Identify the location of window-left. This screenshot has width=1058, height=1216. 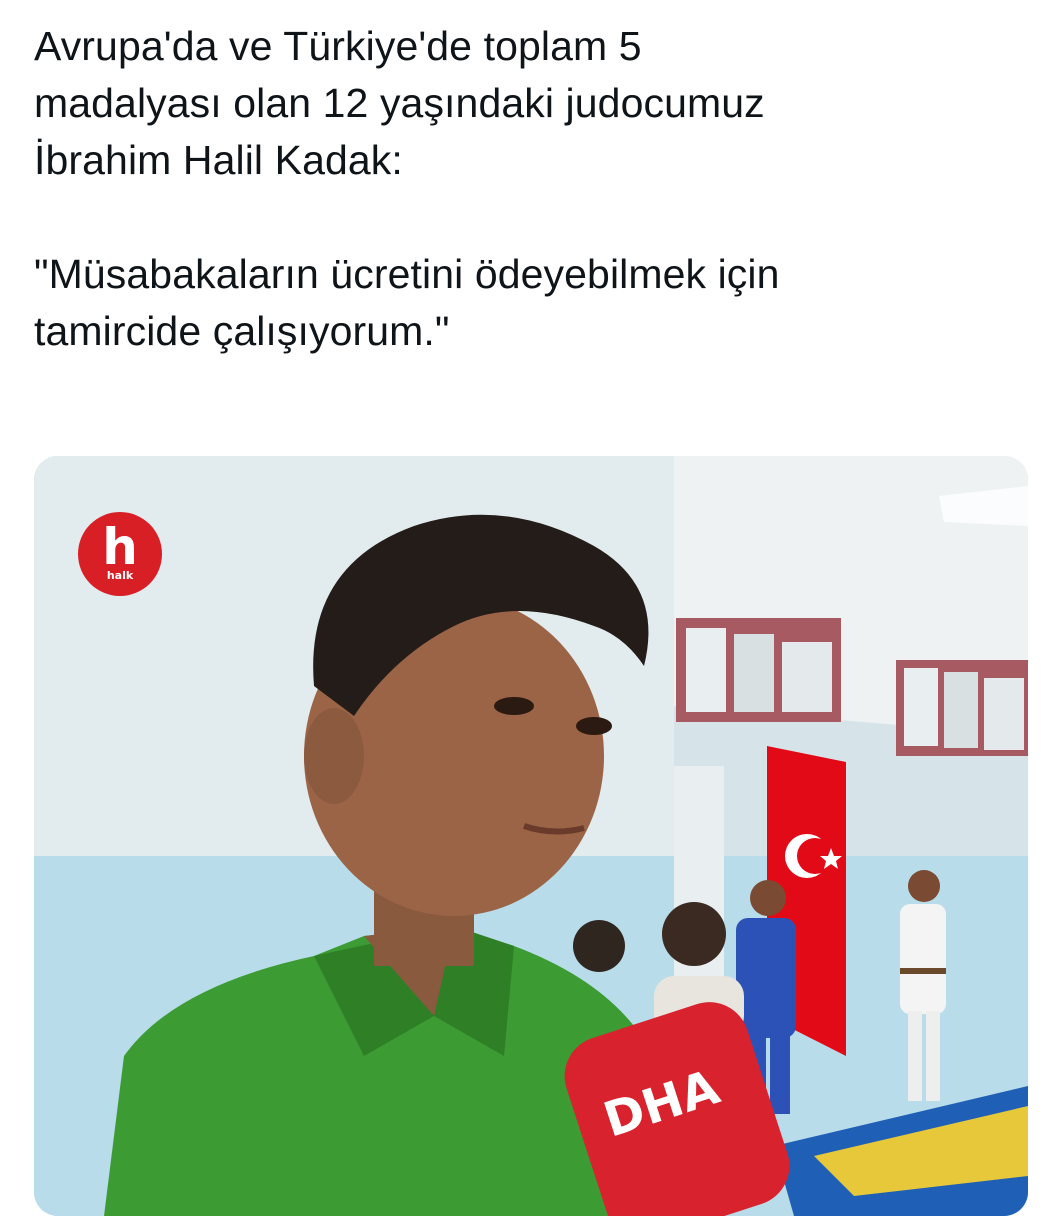
(758, 670).